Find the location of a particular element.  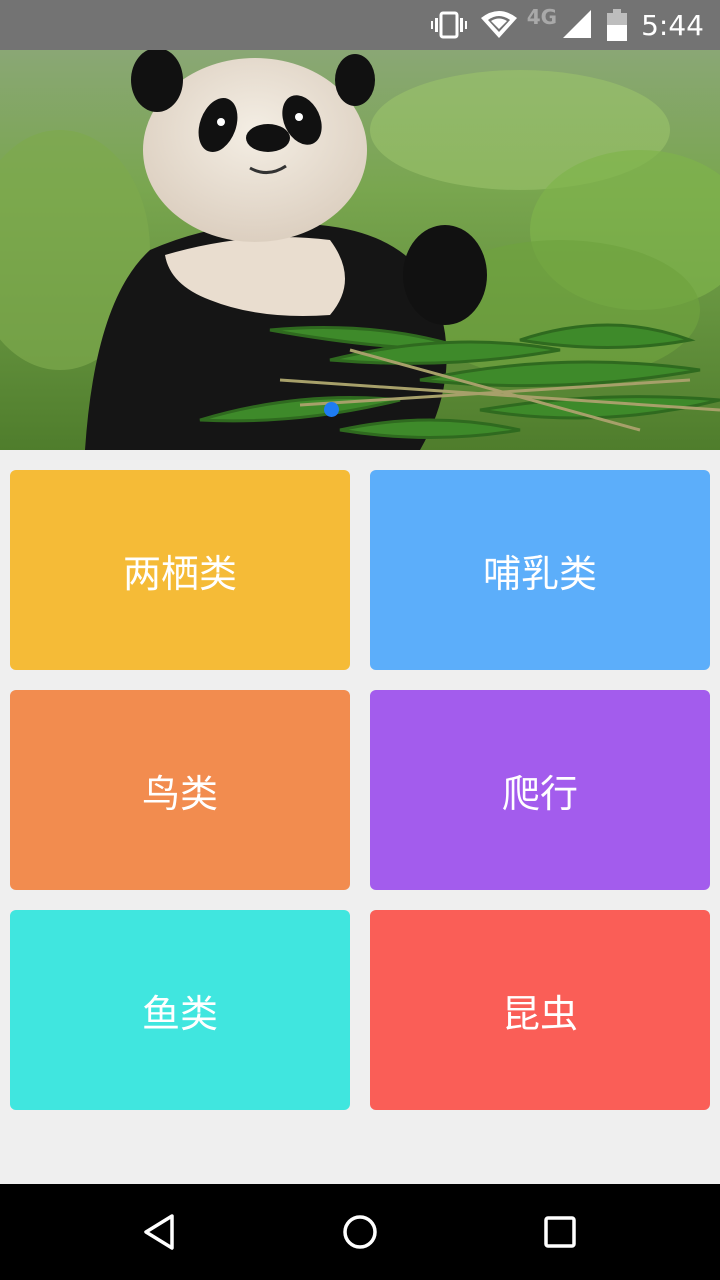

category-tile-insects: 昆虫 is located at coordinates (540, 1010).